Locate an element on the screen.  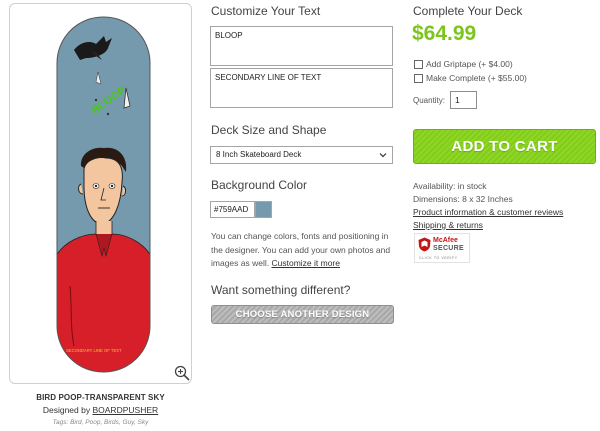
designer-link: BOARDPUSHER is located at coordinates (125, 410).